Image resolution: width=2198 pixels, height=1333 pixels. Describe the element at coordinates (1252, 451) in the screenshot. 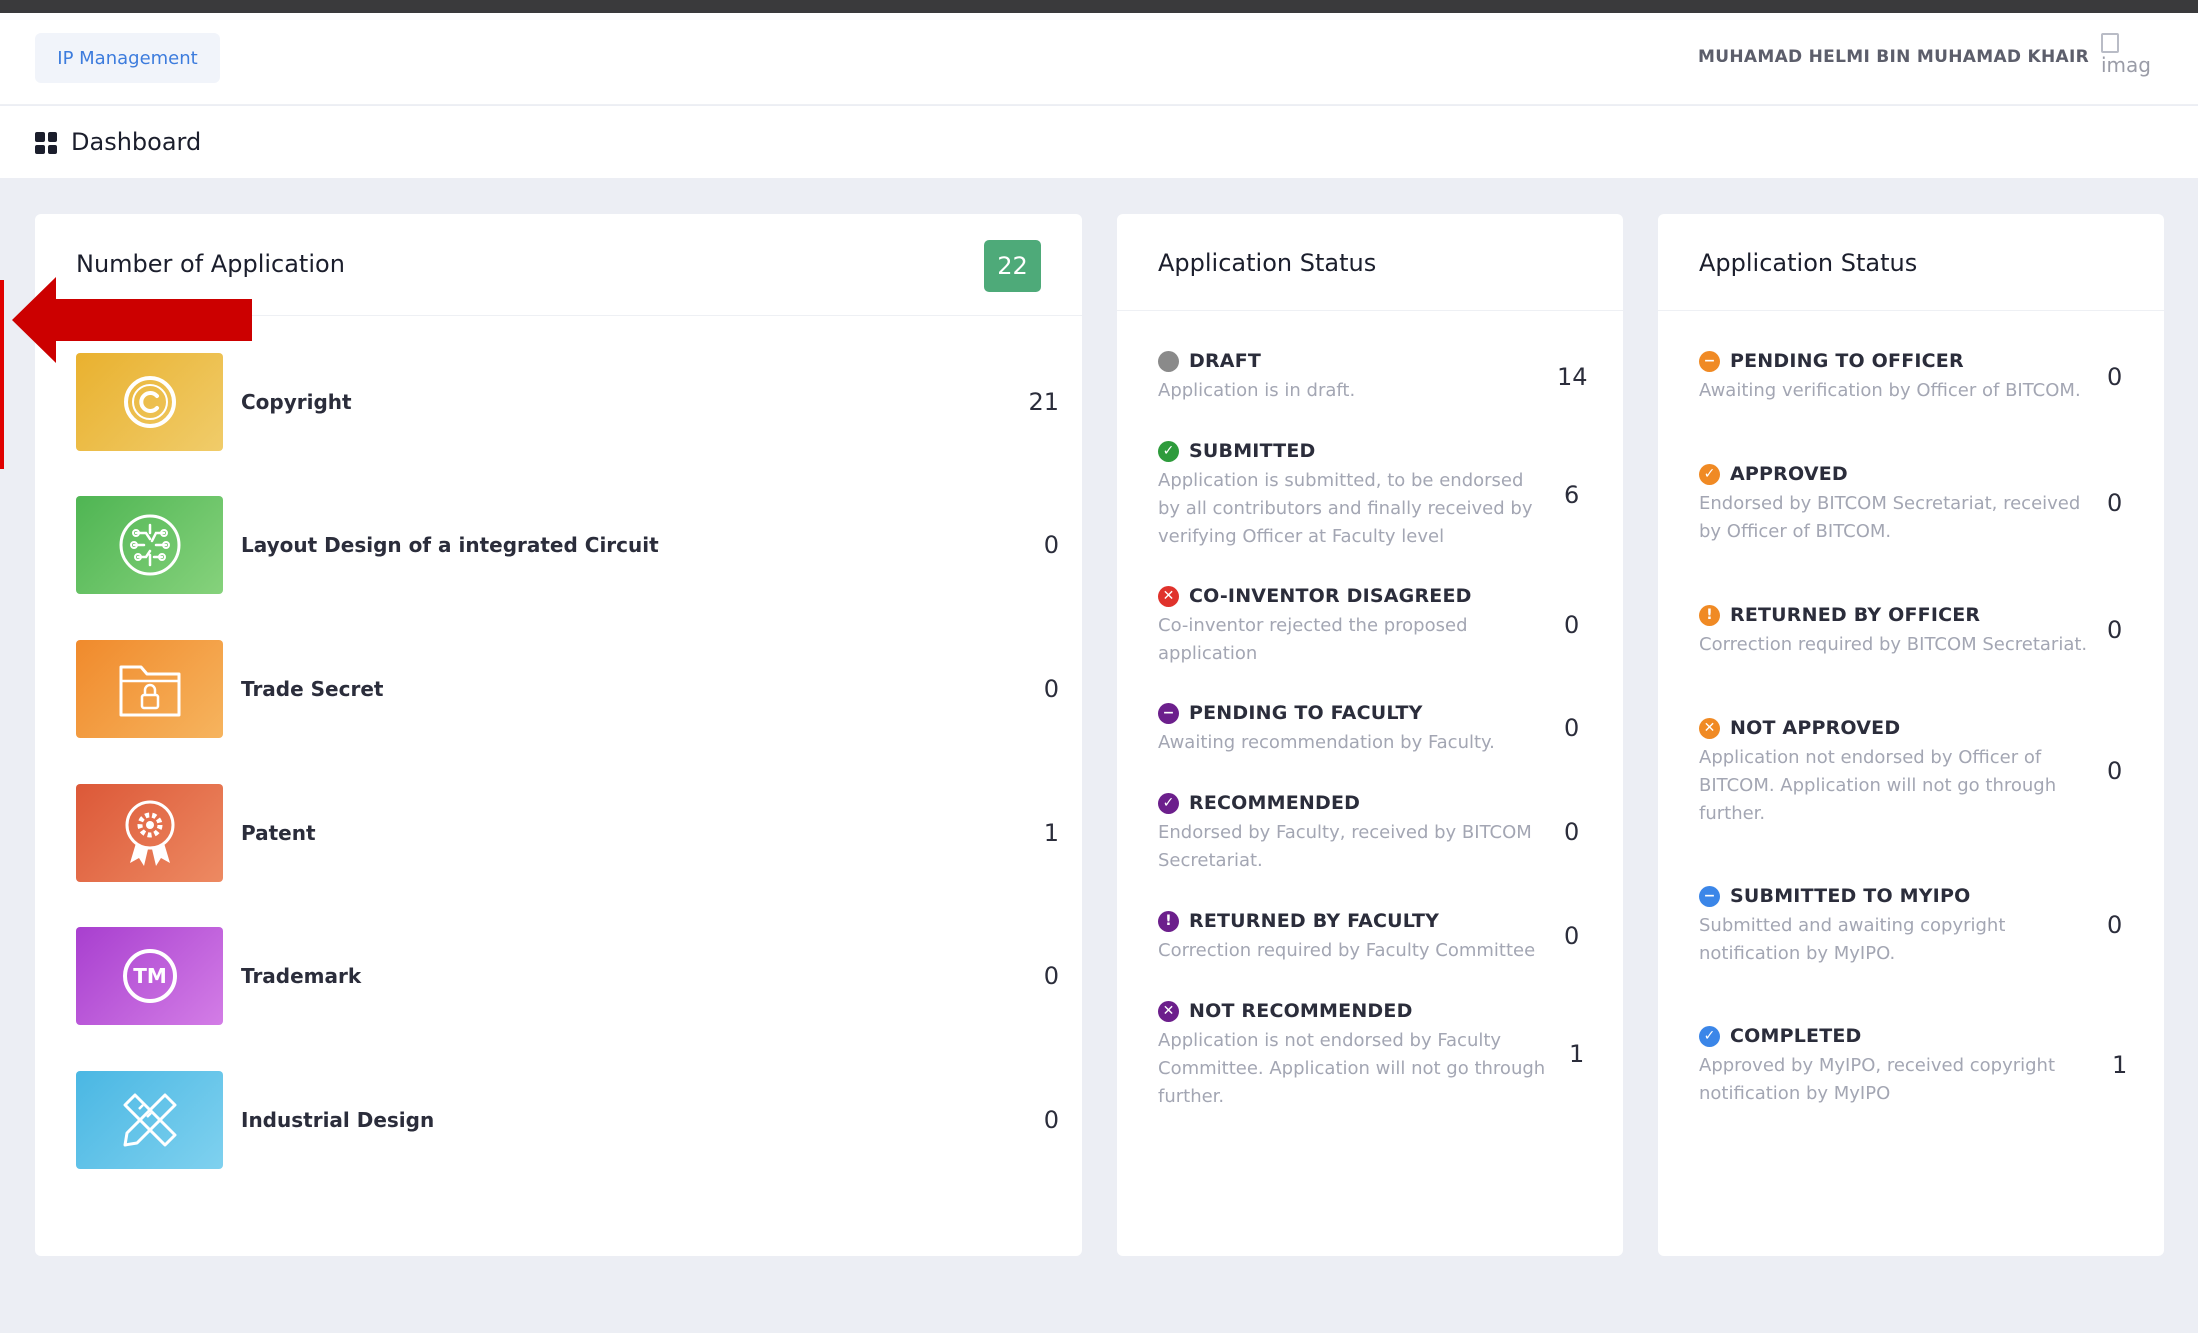

I see `status-name: SUBMITTED` at that location.